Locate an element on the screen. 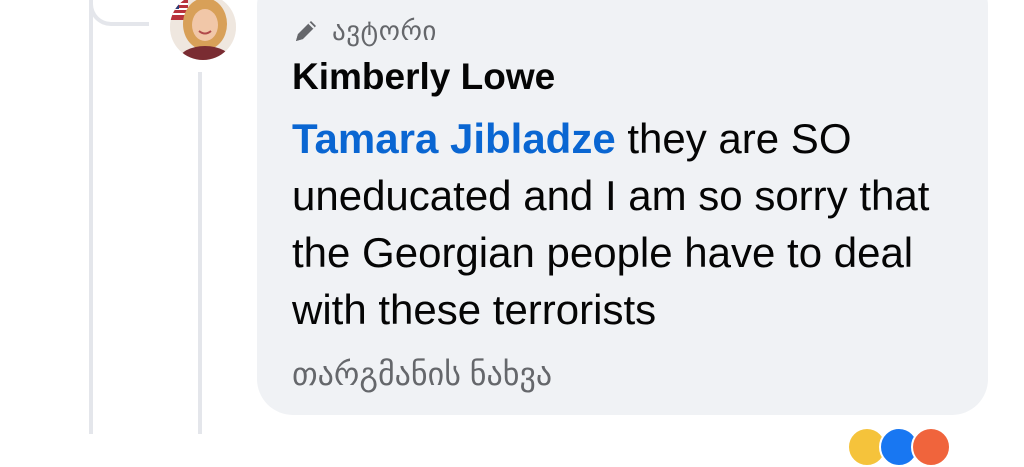  author-badge: ავტორი is located at coordinates (363, 31).